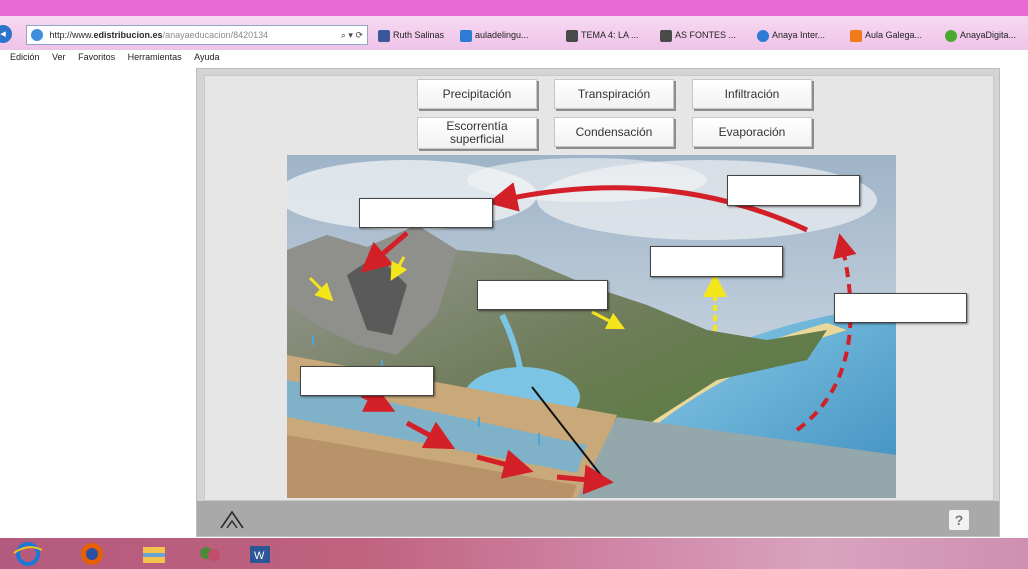  I want to click on favorite-ruth-salinas: Ruth Salinas, so click(411, 35).